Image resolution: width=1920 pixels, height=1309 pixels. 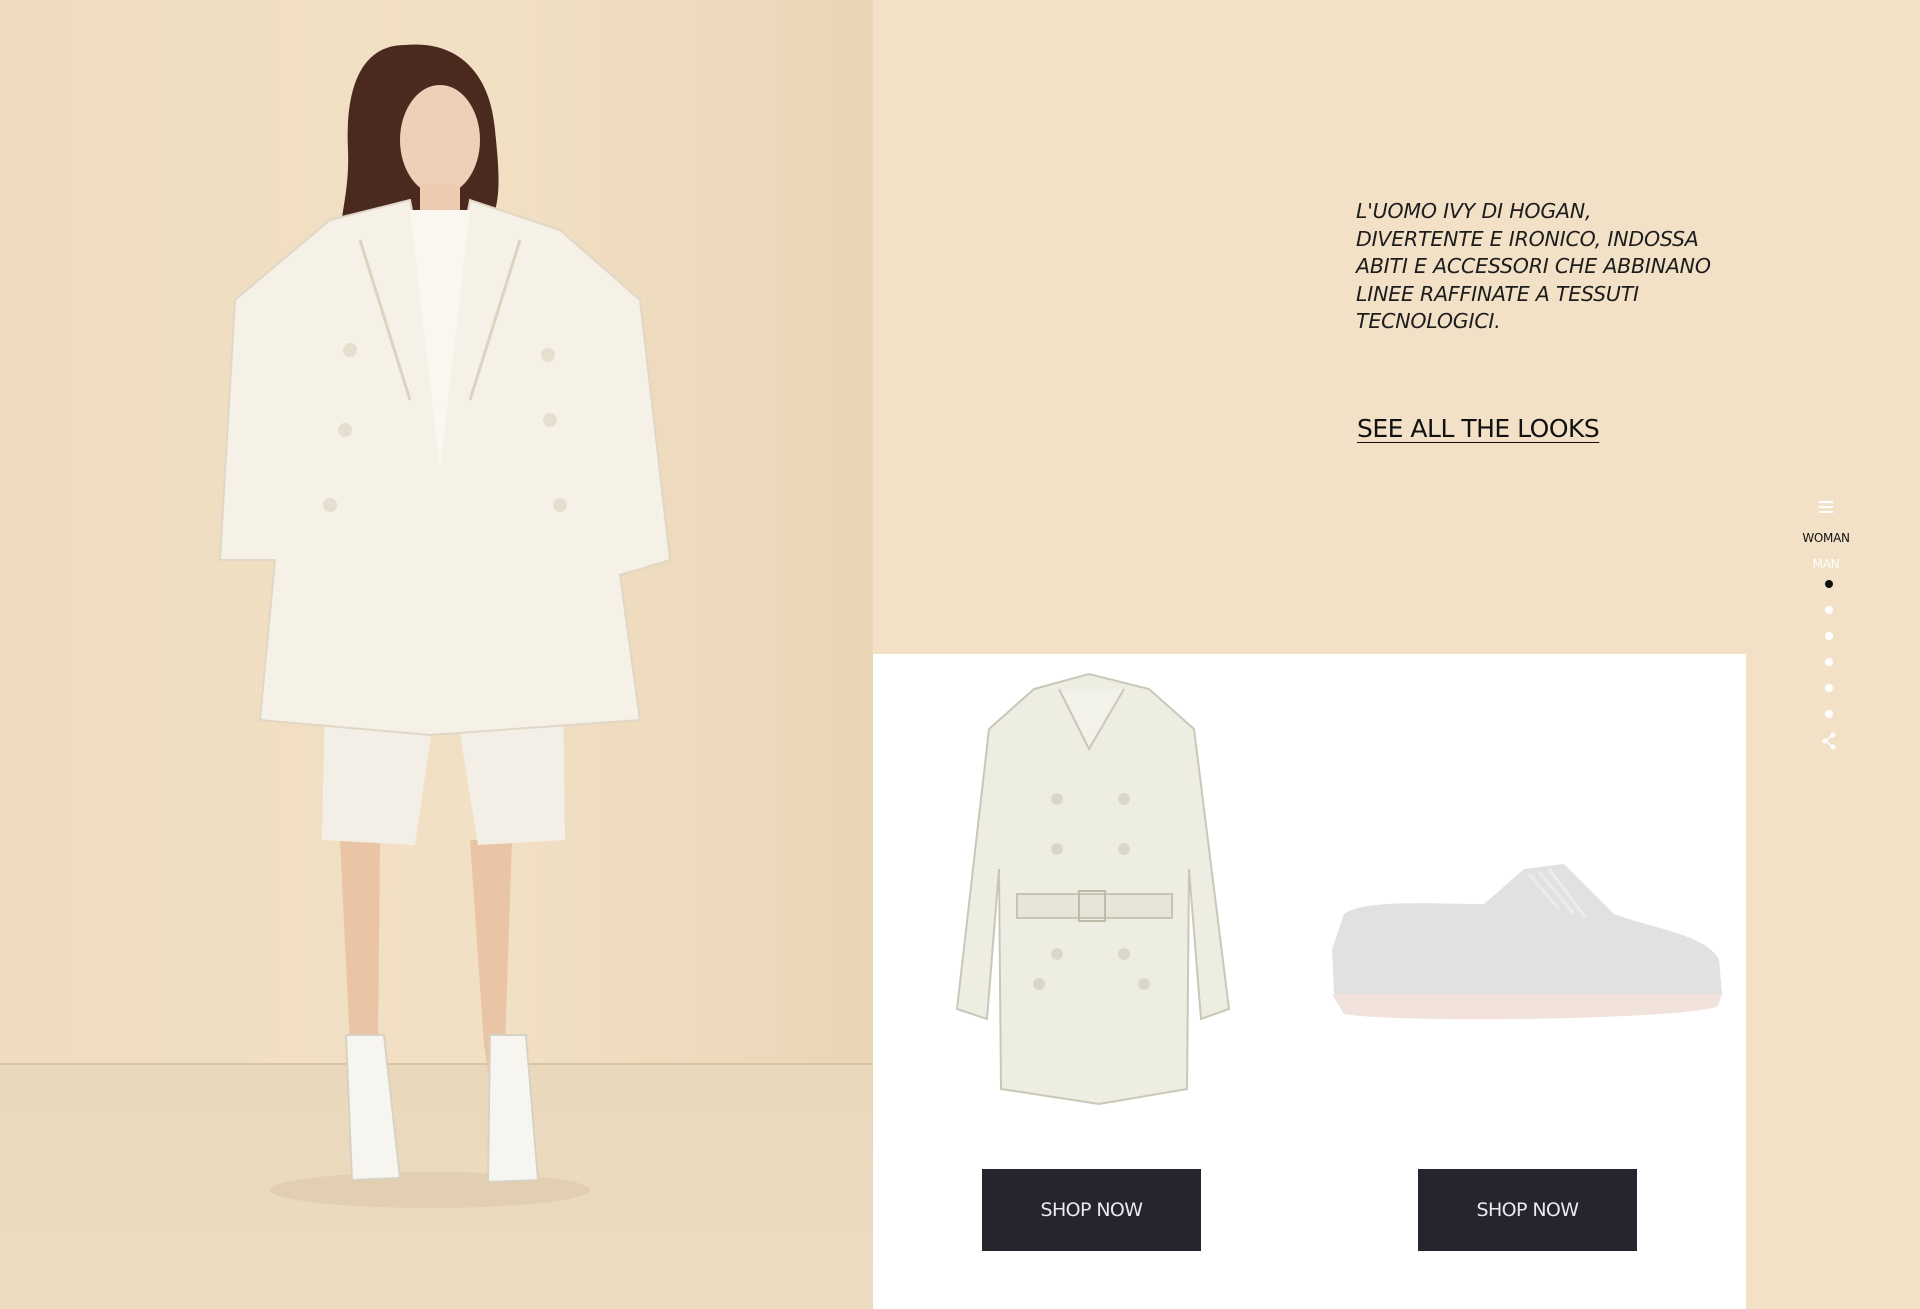 What do you see at coordinates (1428, 321) in the screenshot?
I see `tagline-line: TECNOLOGICI.` at bounding box center [1428, 321].